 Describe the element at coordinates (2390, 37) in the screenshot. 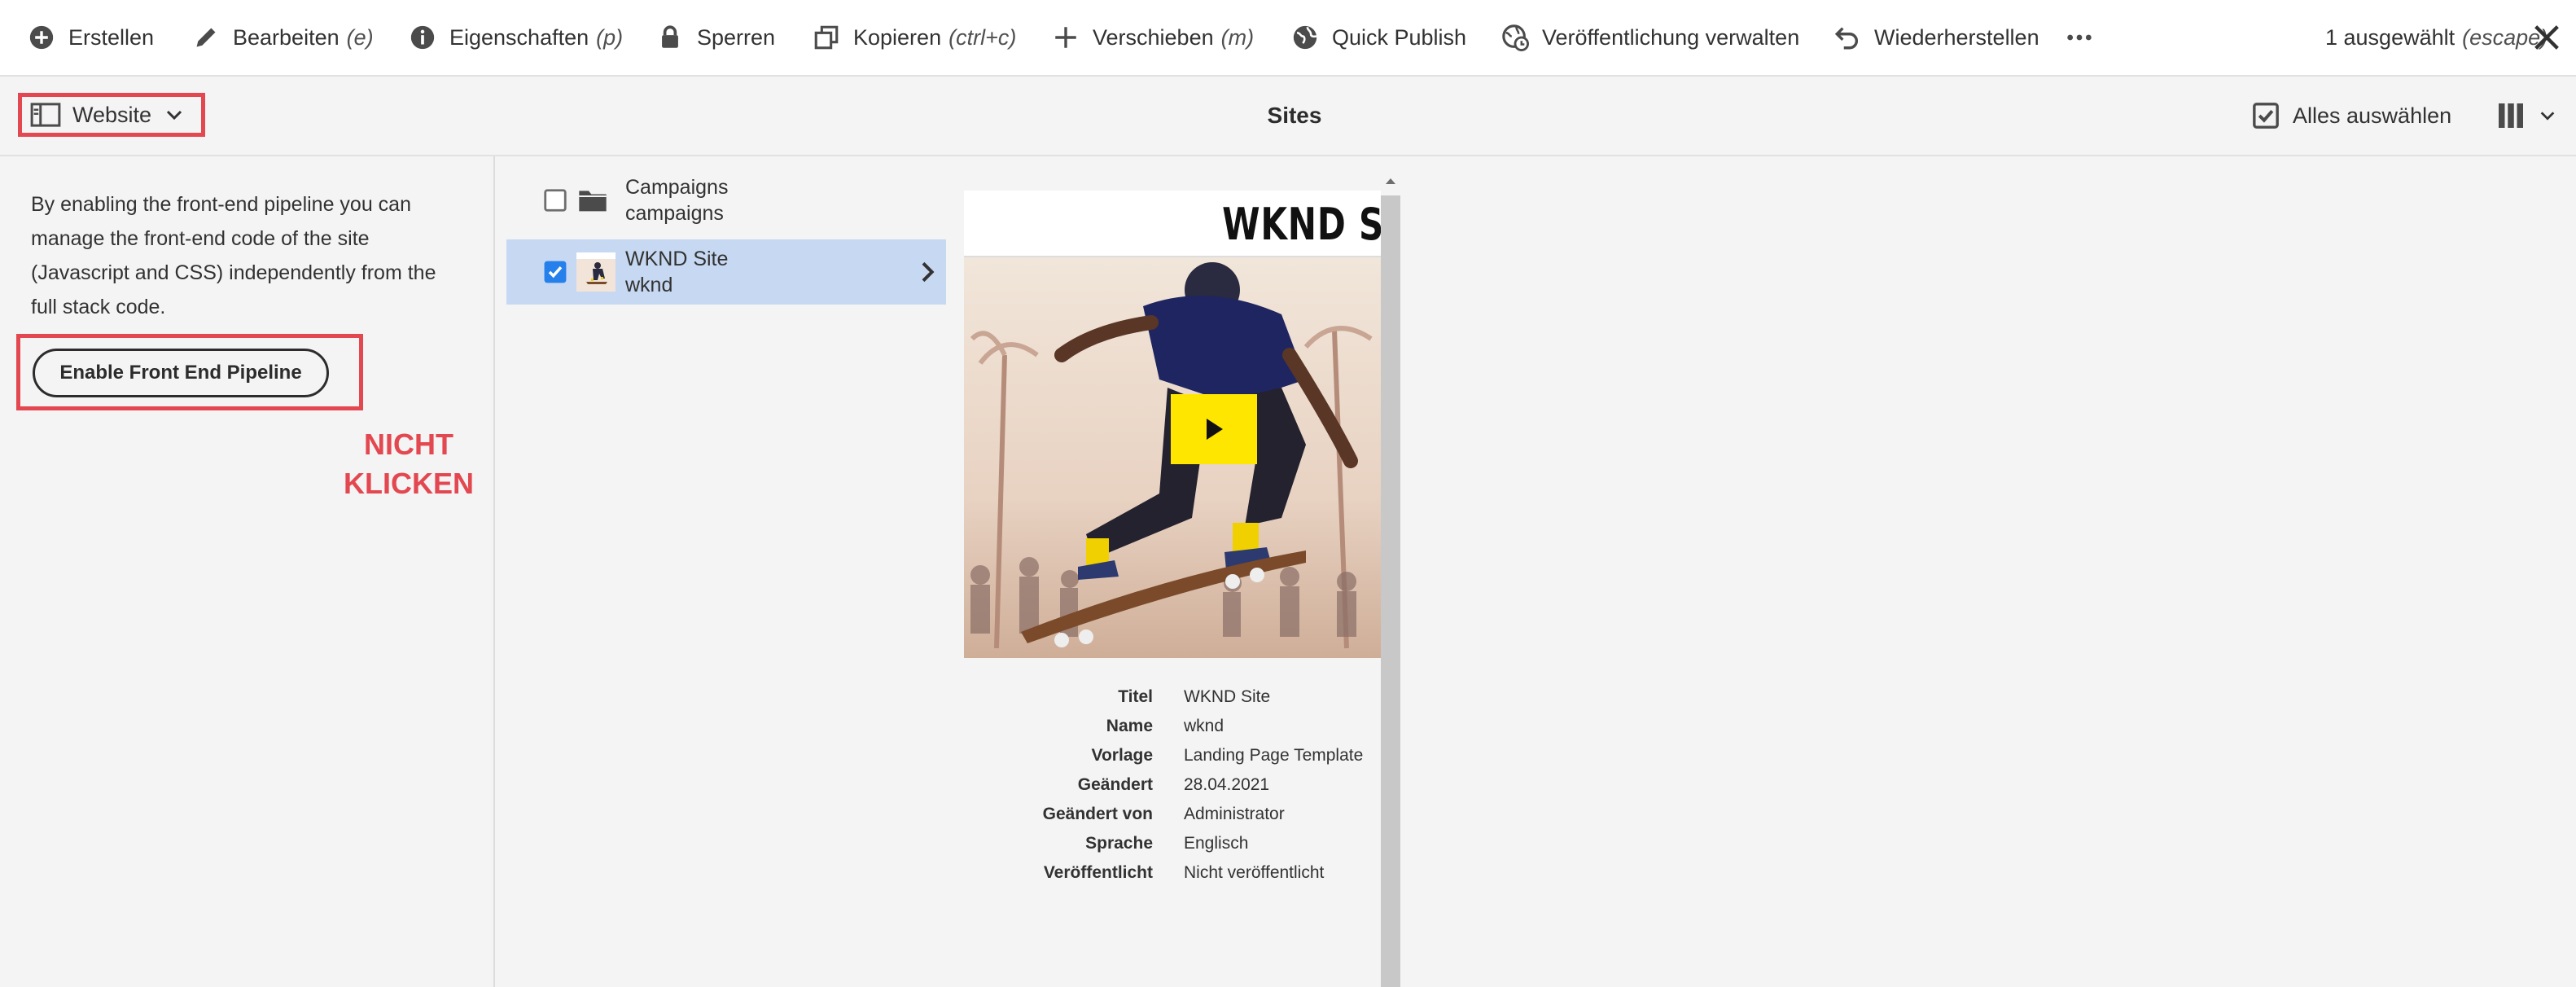

I see `selection-count: 1 ausgewählt` at that location.